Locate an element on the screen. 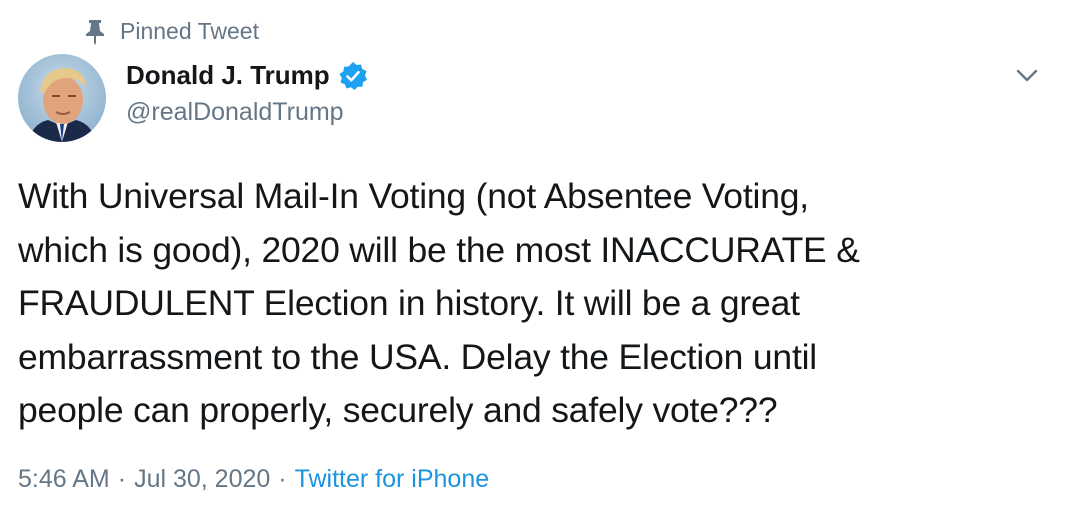  display-name: Donald J. Trump is located at coordinates (228, 75).